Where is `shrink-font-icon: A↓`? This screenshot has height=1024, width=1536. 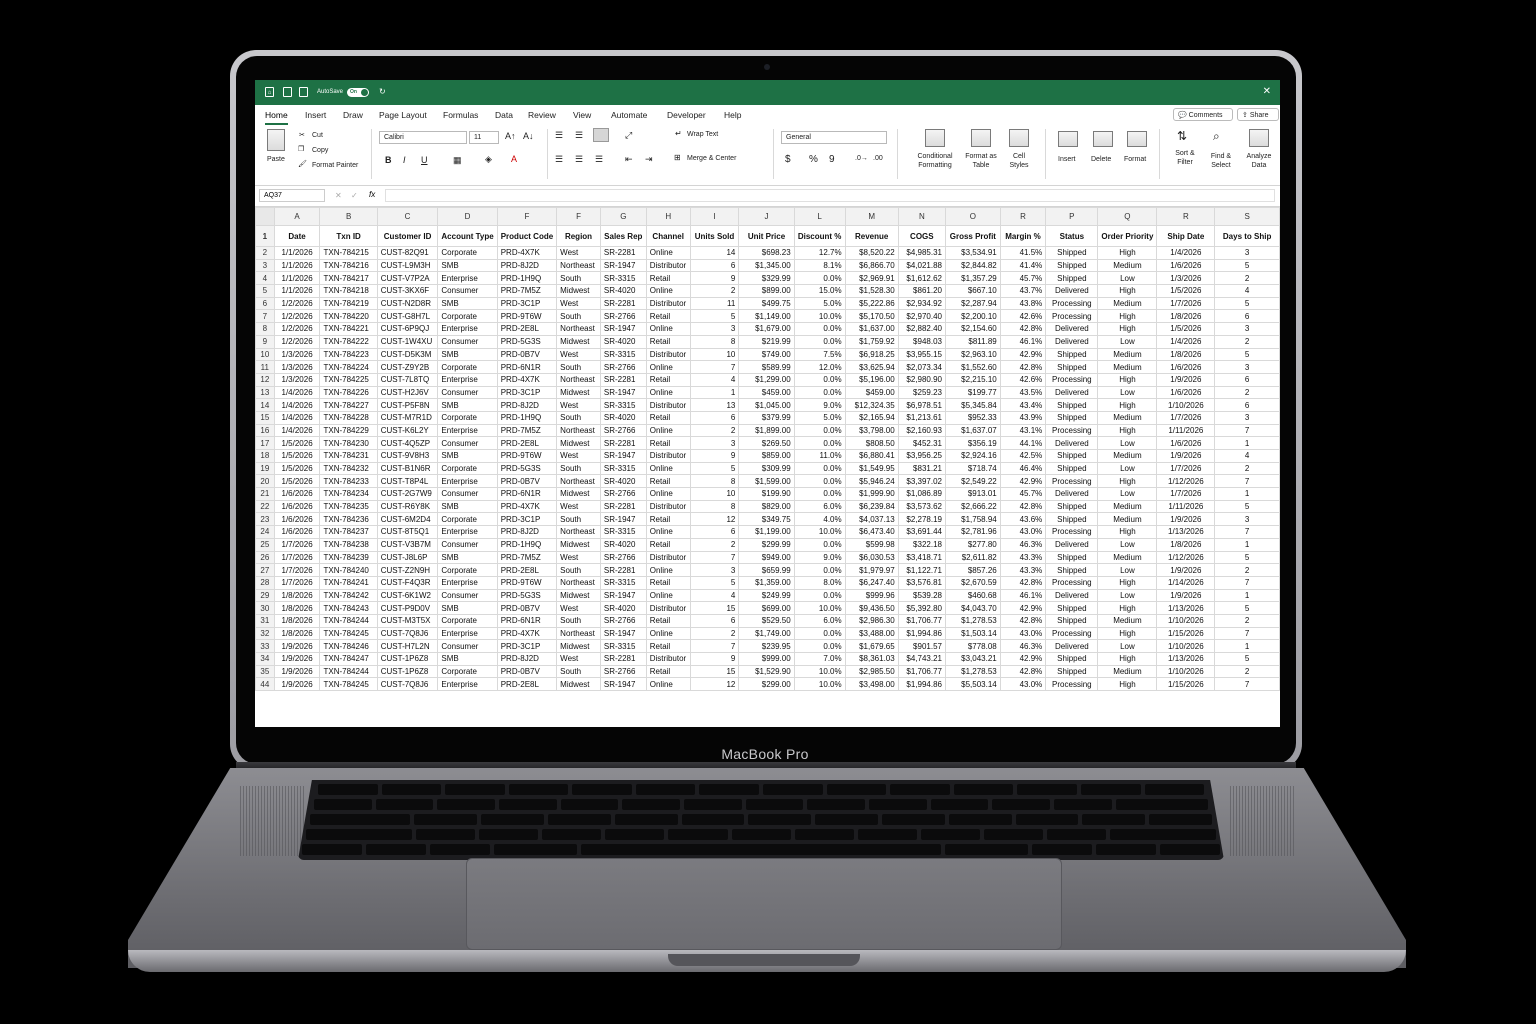
shrink-font-icon: A↓ is located at coordinates (528, 136).